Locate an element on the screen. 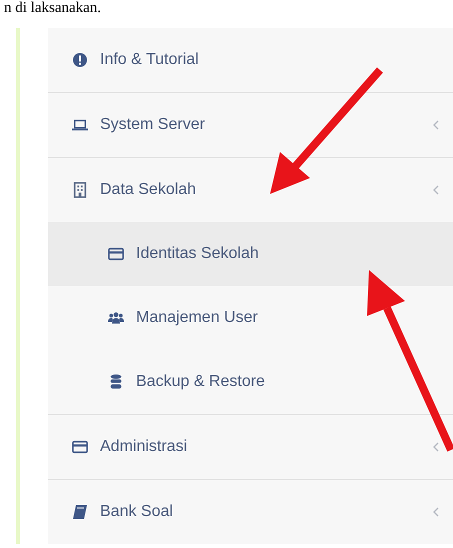  info-icon is located at coordinates (80, 60).